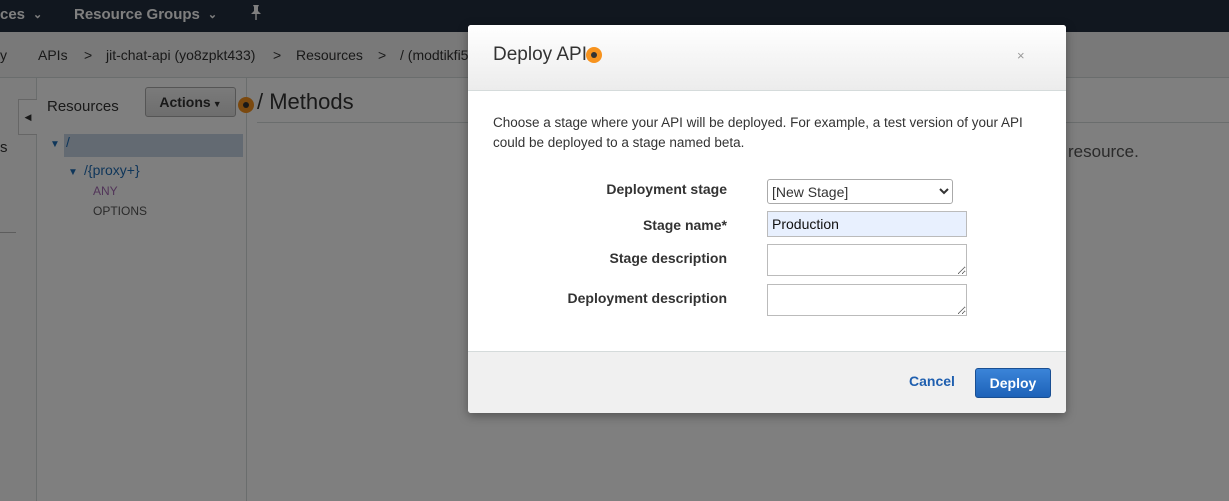 The width and height of the screenshot is (1229, 501). I want to click on deployment-description-textarea, so click(867, 300).